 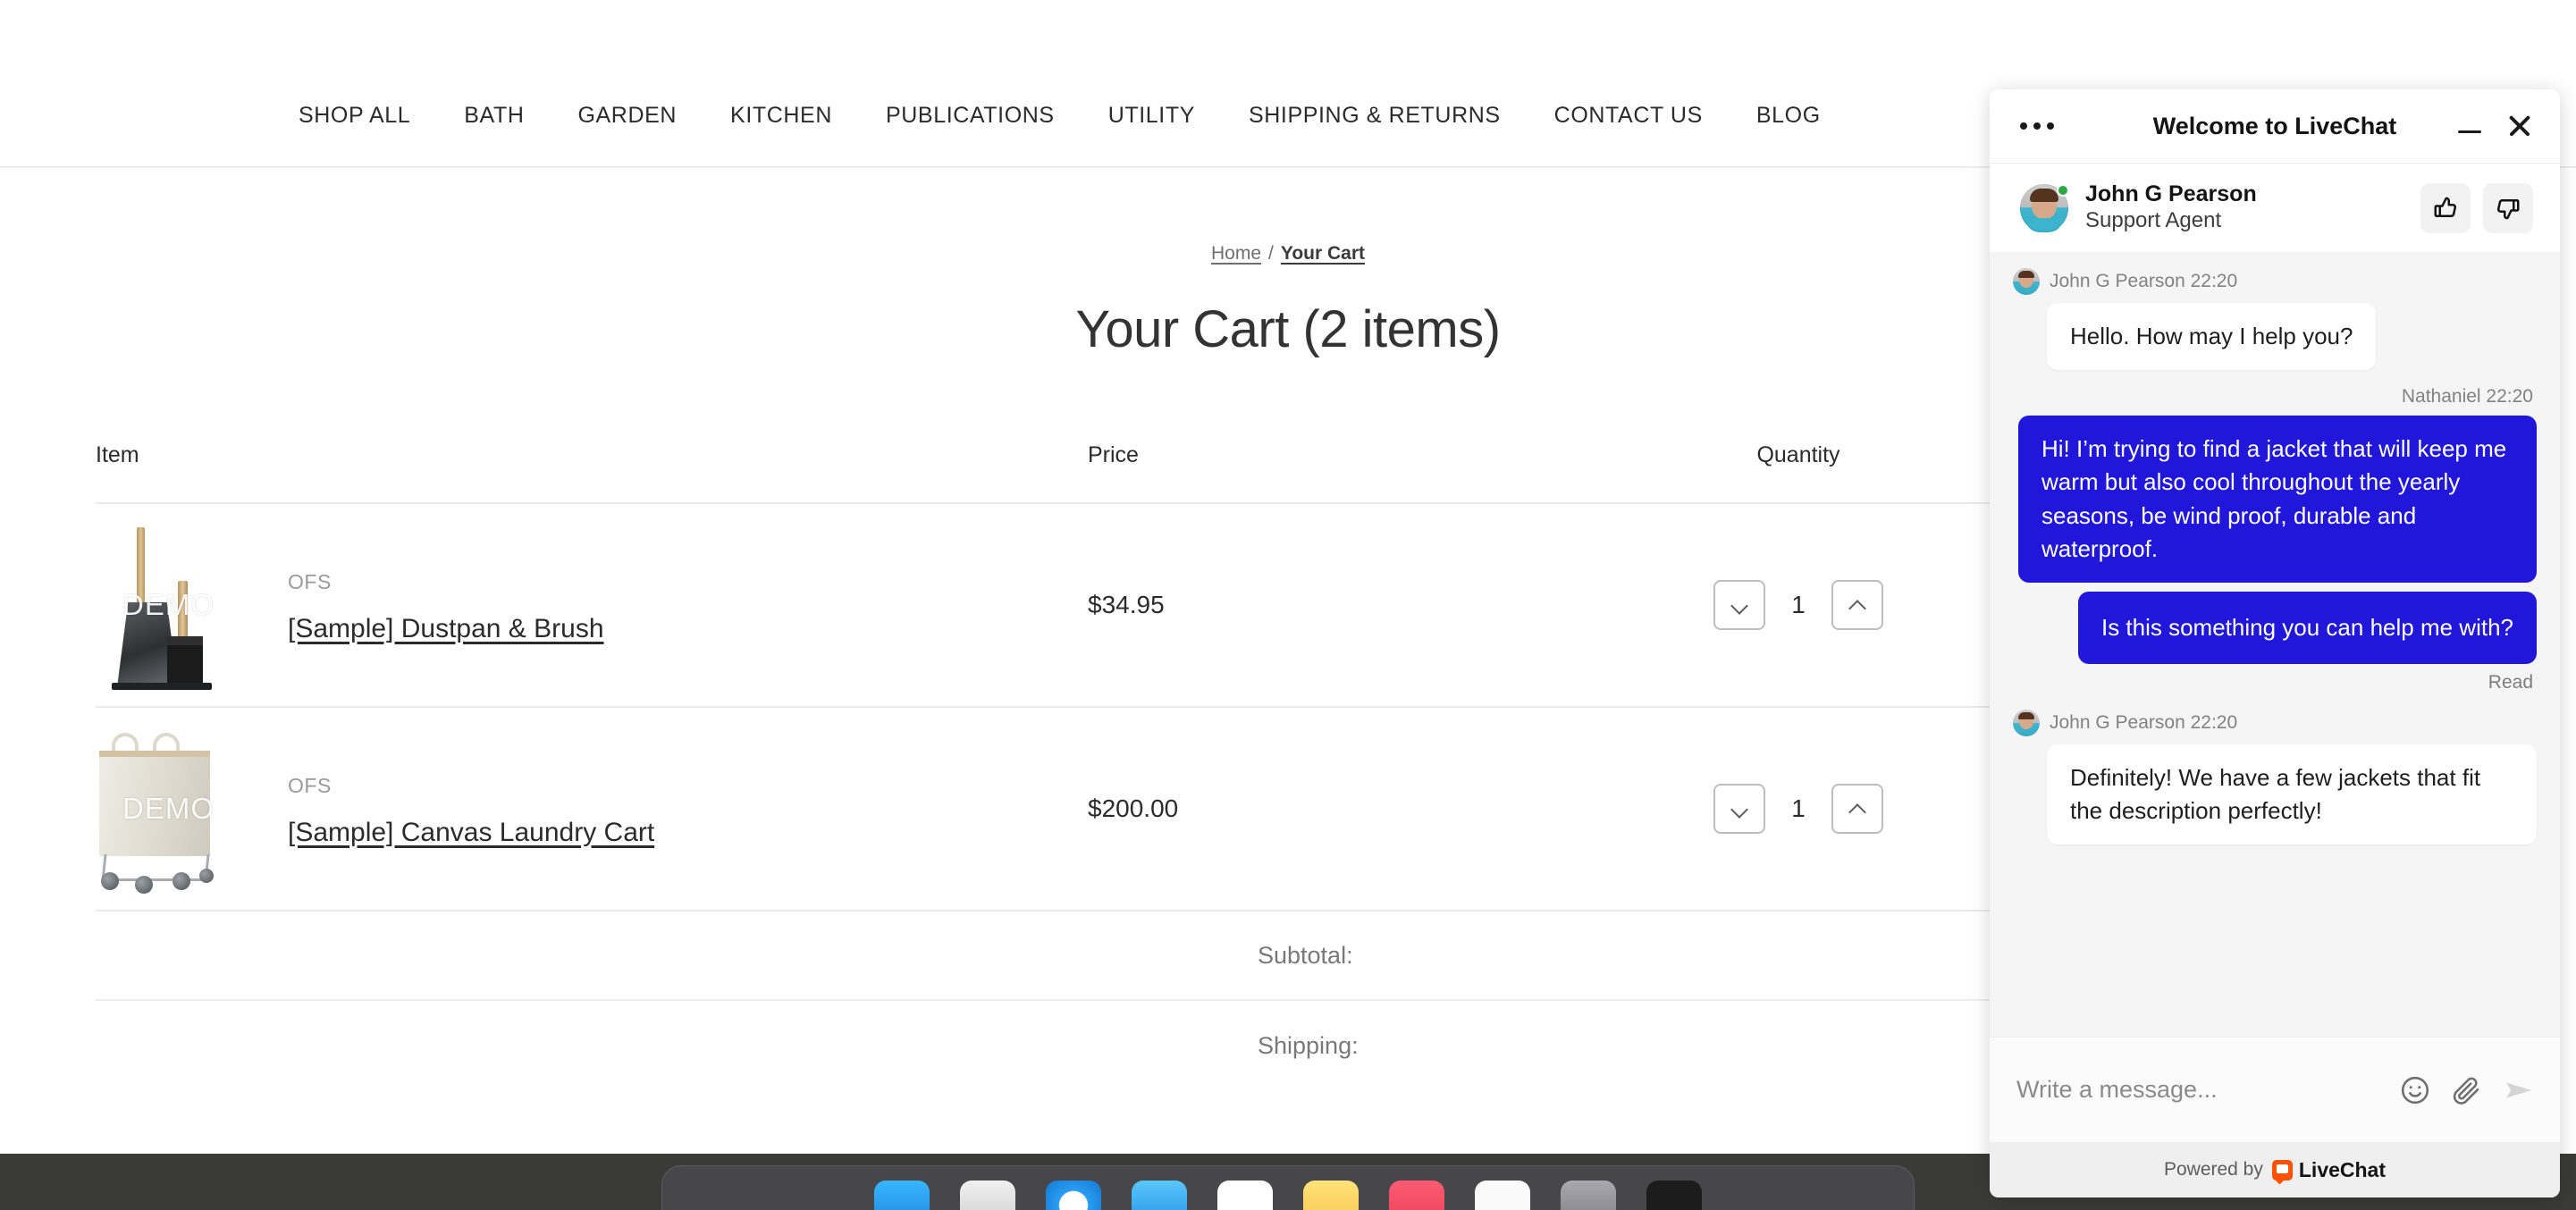 I want to click on chat-titlebar: Welcome to LiveChat, so click(x=2275, y=126).